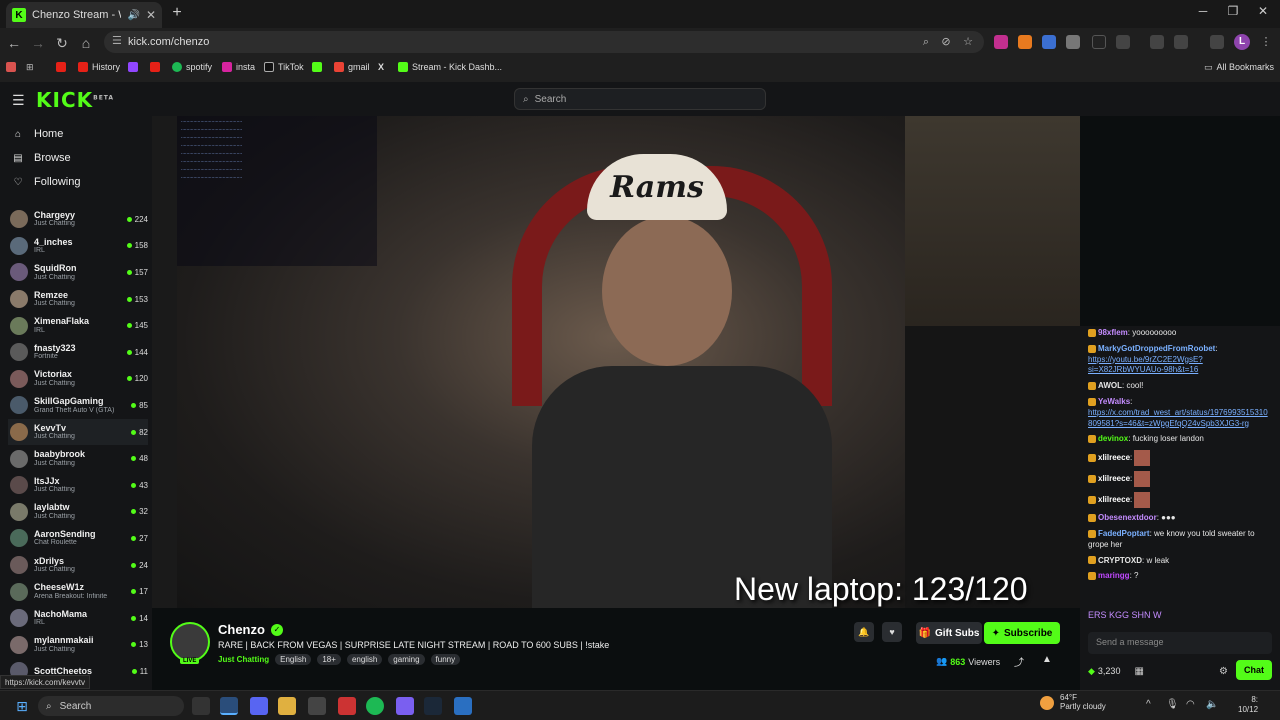 The image size is (1280, 720). What do you see at coordinates (381, 67) in the screenshot?
I see `bookmark-x: X` at bounding box center [381, 67].